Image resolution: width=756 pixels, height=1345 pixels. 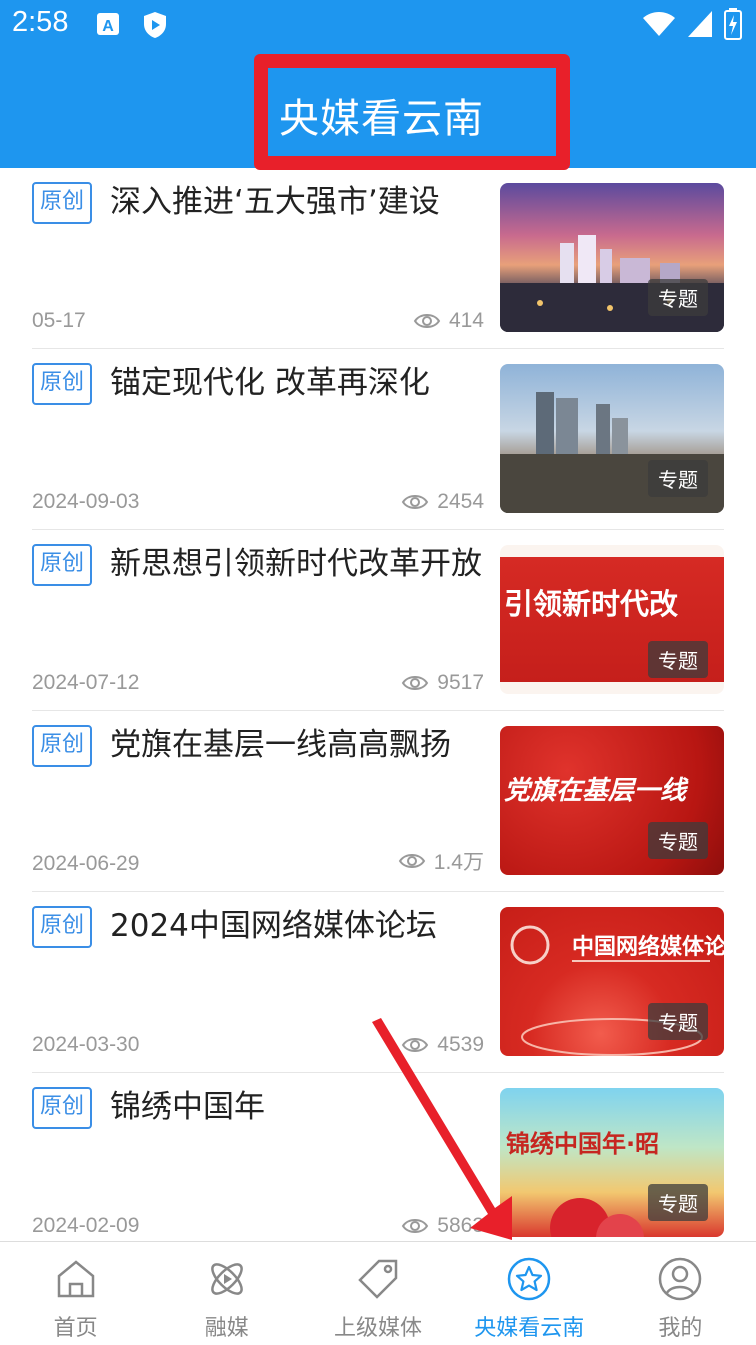 I want to click on nav-item-home: 首页, so click(x=75, y=1293).